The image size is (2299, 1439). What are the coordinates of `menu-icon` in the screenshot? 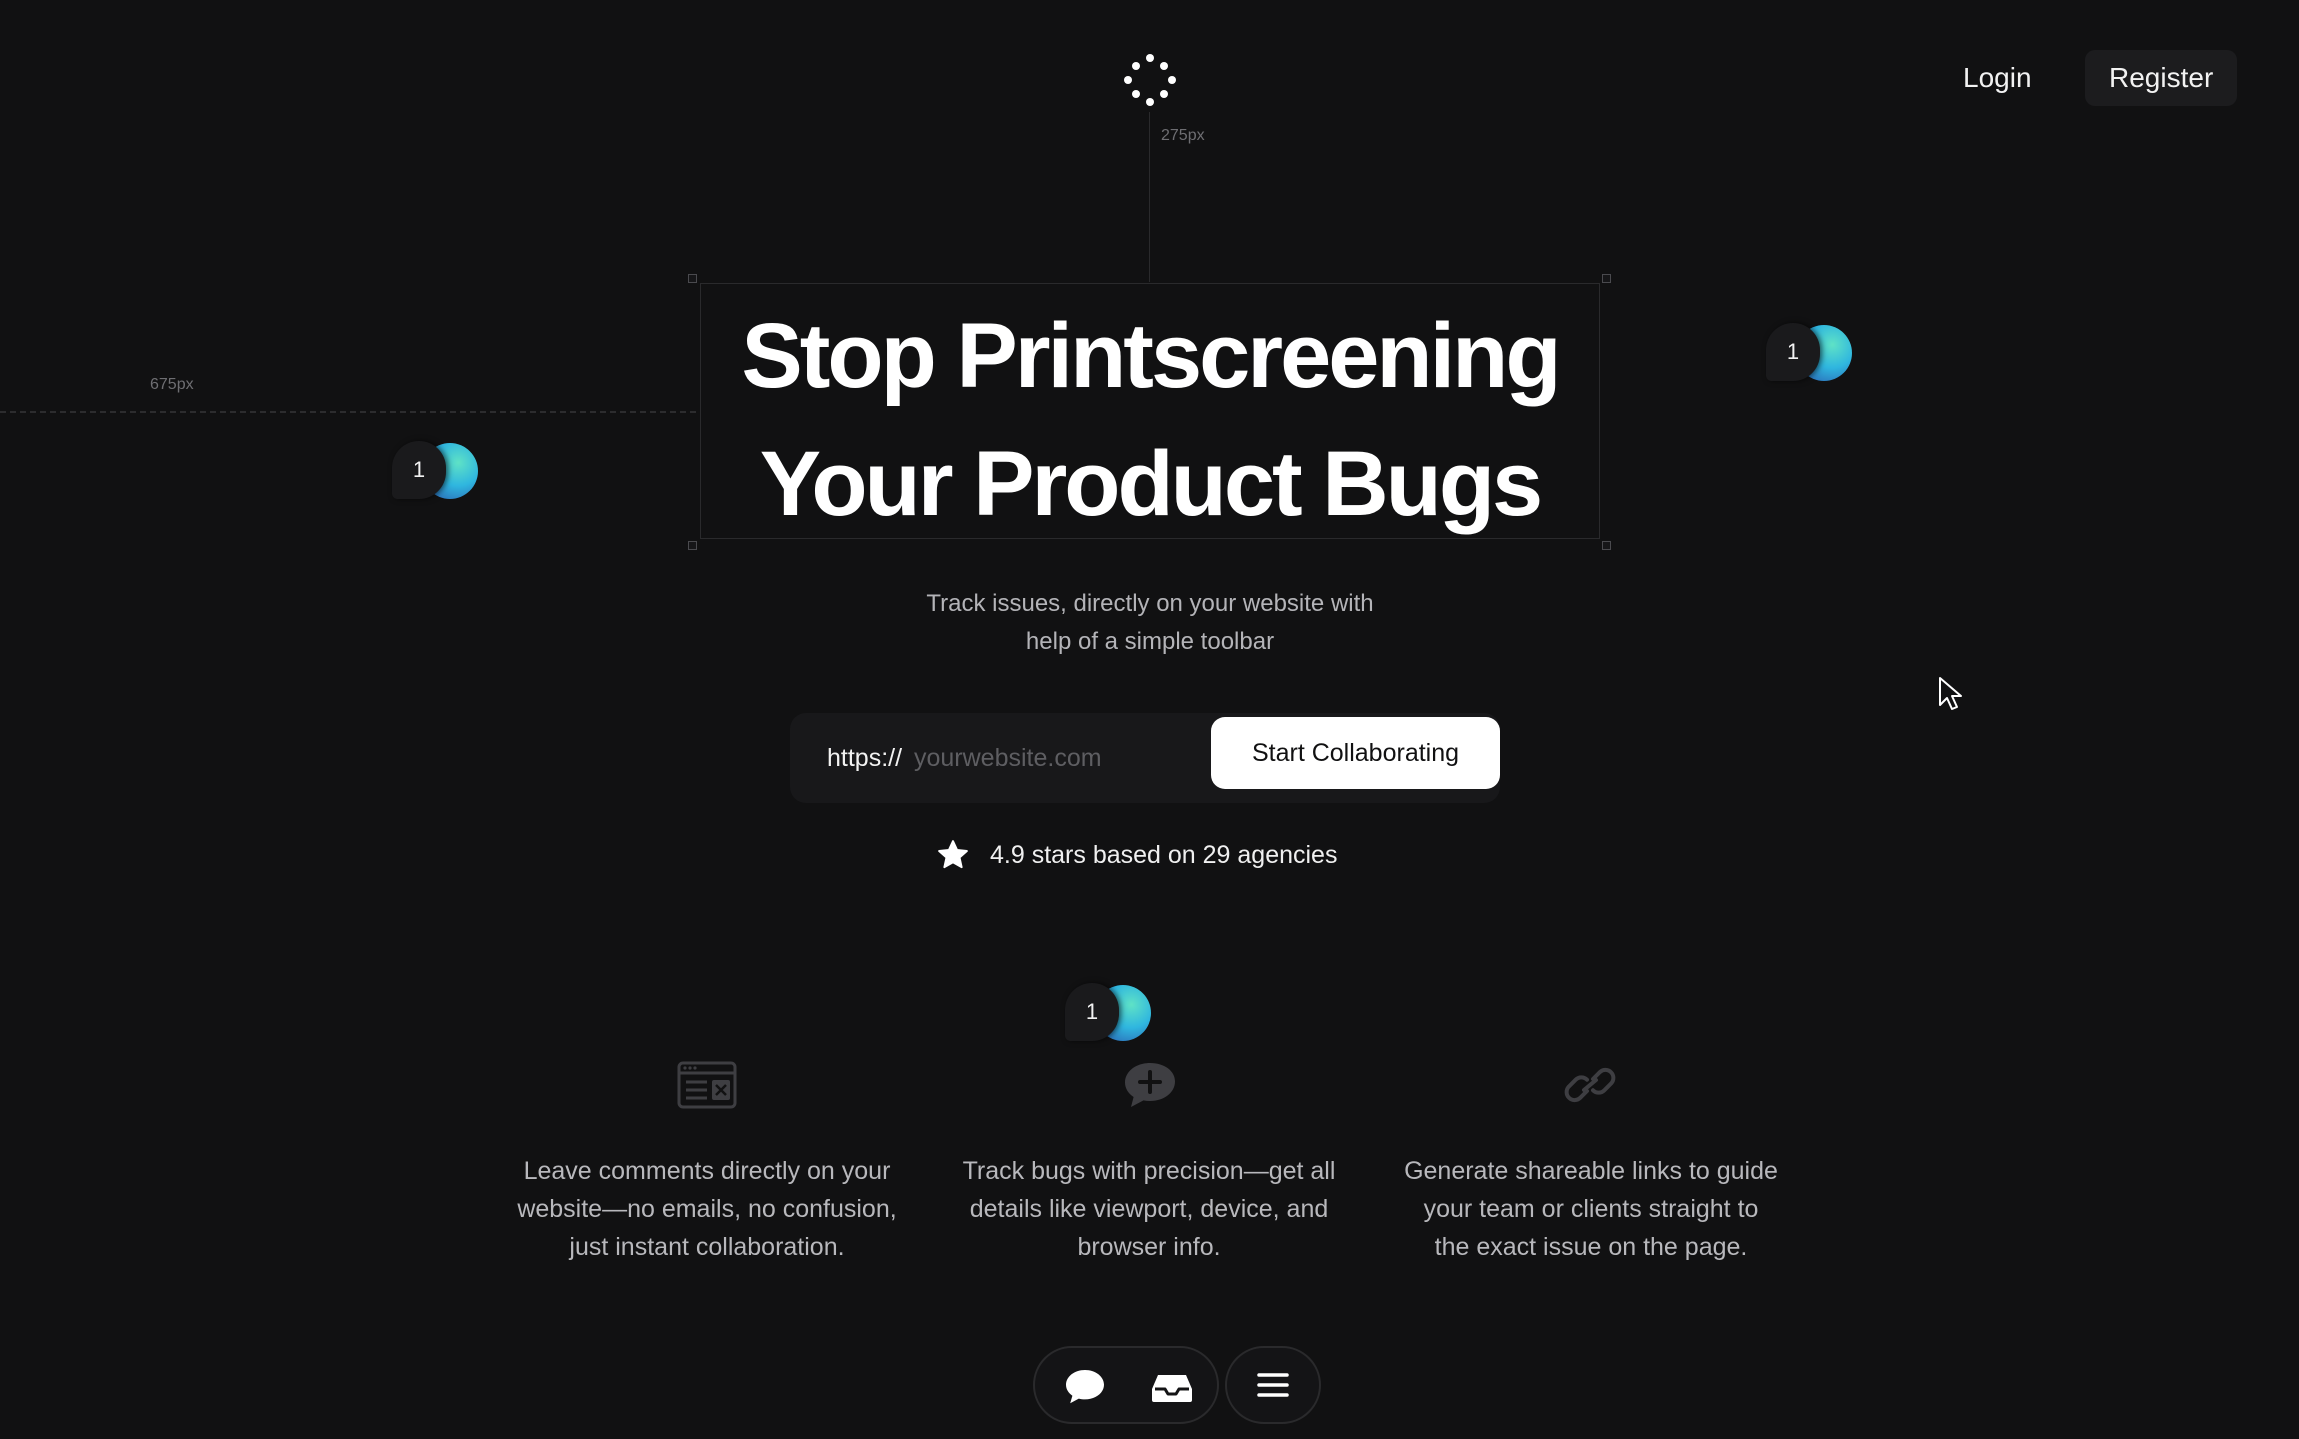 It's located at (1273, 1385).